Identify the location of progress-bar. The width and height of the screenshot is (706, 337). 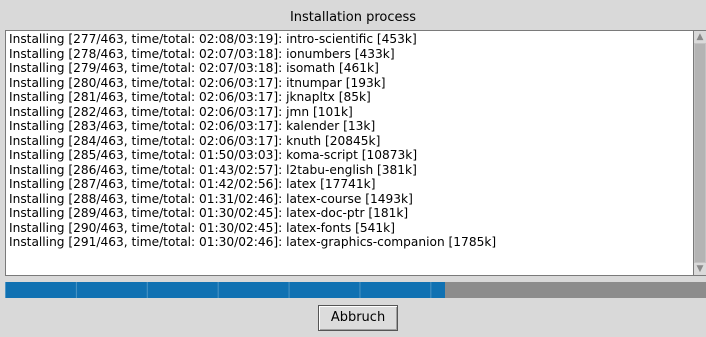
(355, 290).